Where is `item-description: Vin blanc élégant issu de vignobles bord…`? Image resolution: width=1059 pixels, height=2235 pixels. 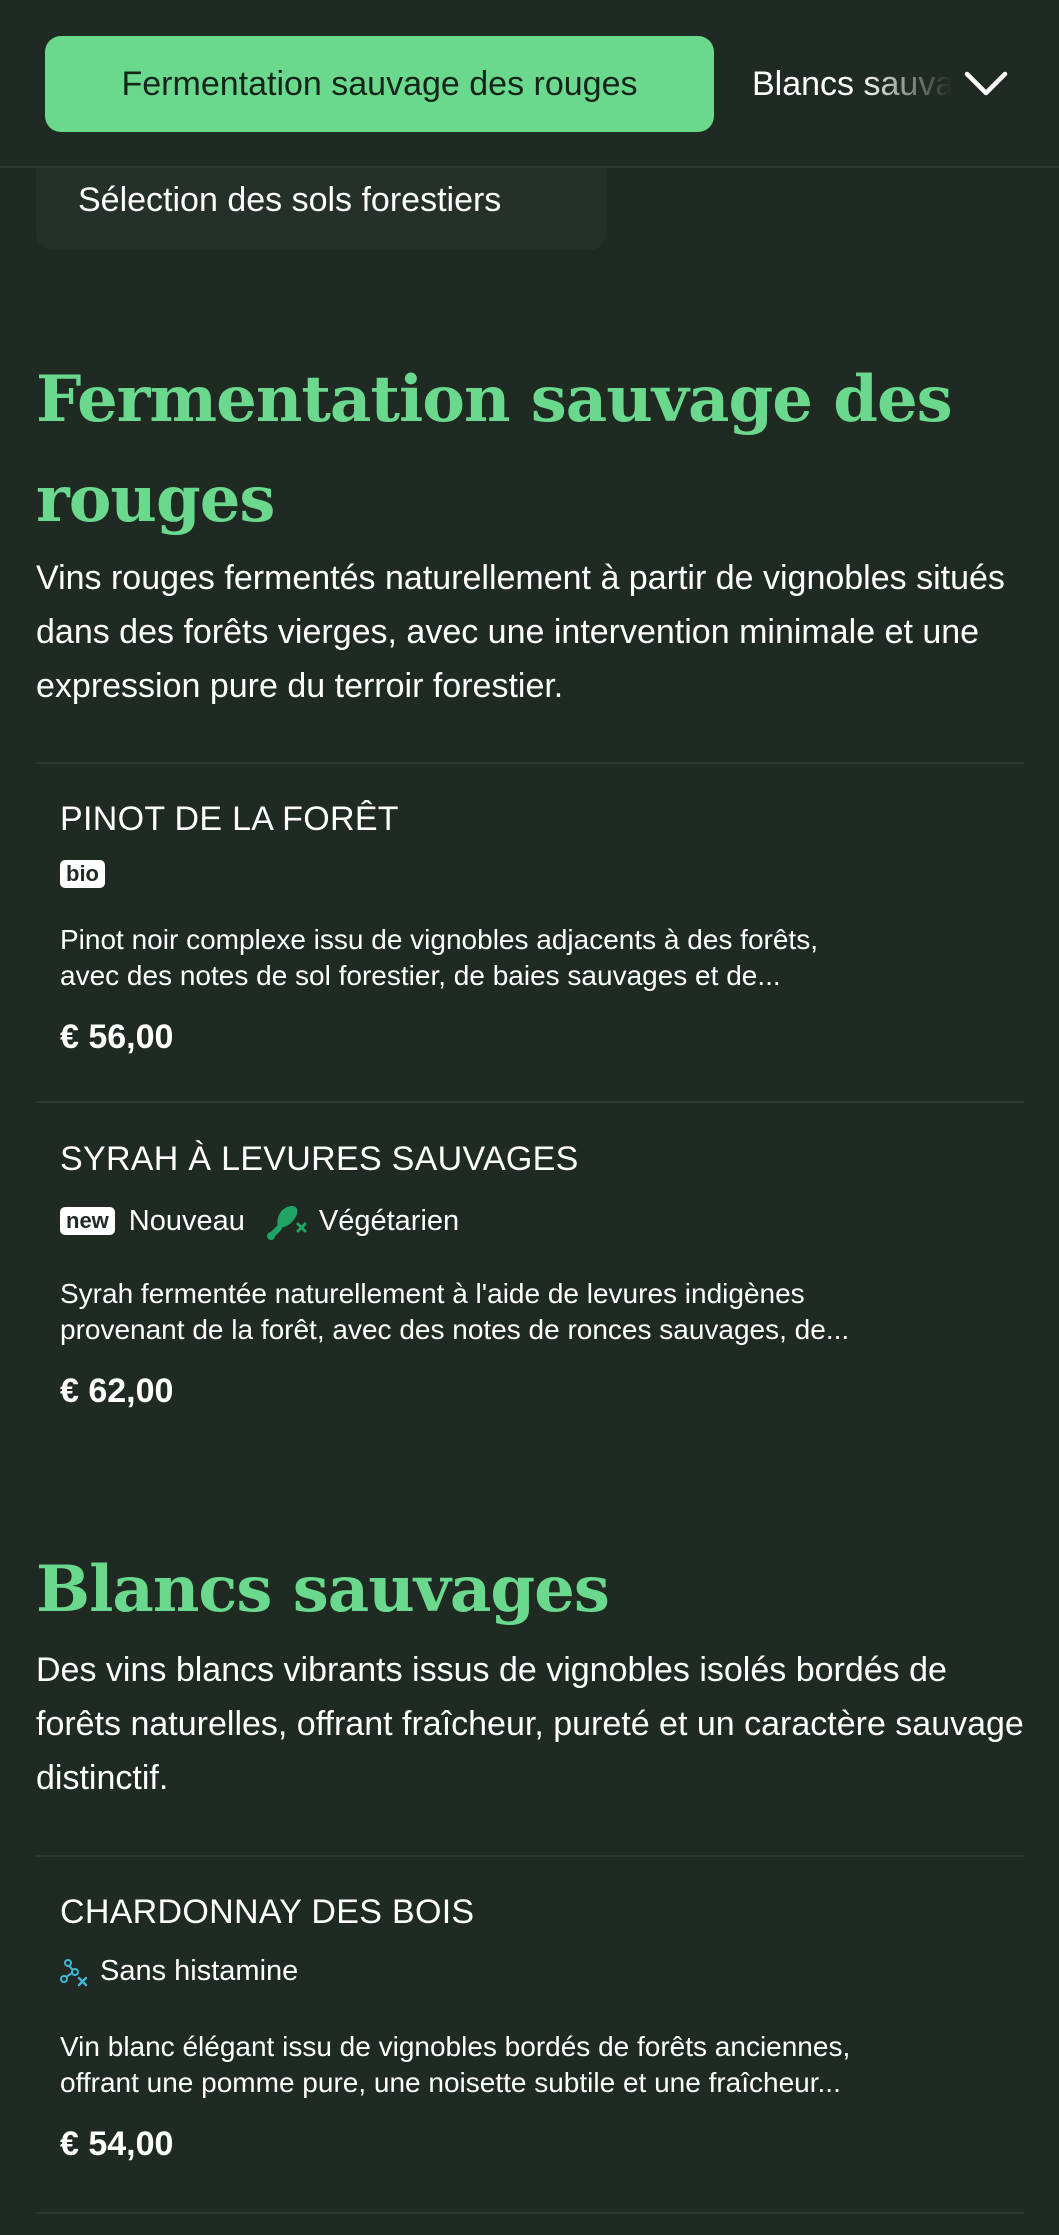 item-description: Vin blanc élégant issu de vignobles bord… is located at coordinates (520, 2065).